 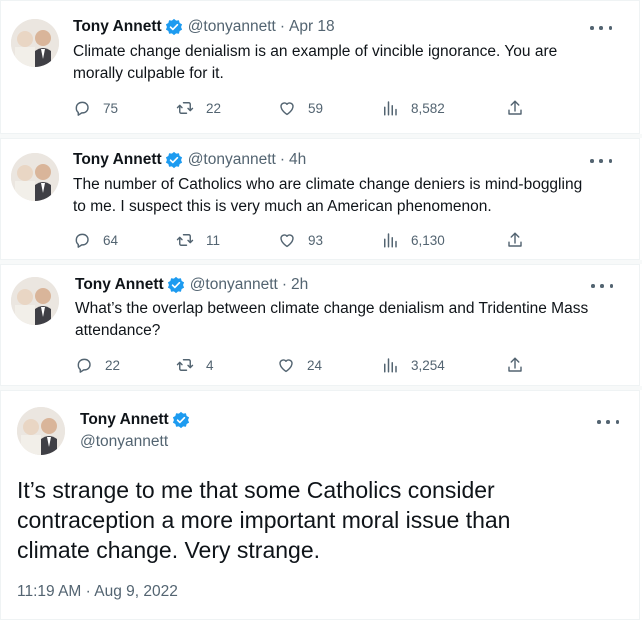 I want to click on tweet-actions: 22 4 24 3,254, so click(x=305, y=365).